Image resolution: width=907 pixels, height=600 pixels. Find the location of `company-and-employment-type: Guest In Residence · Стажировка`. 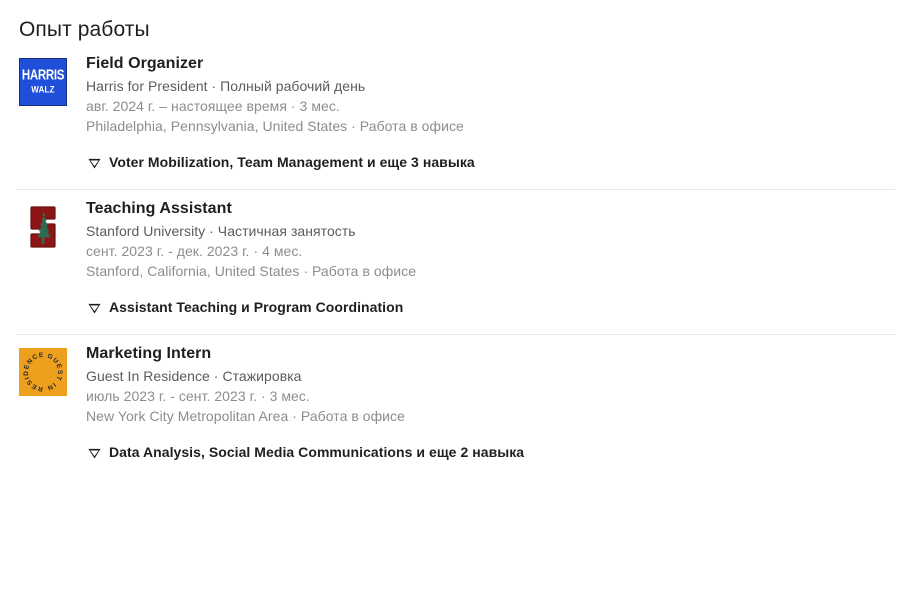

company-and-employment-type: Guest In Residence · Стажировка is located at coordinates (194, 376).